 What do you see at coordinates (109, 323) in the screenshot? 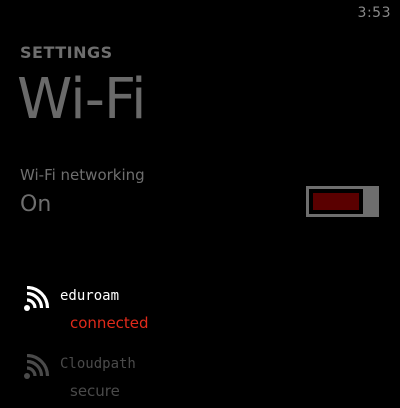
I see `network-status: connected` at bounding box center [109, 323].